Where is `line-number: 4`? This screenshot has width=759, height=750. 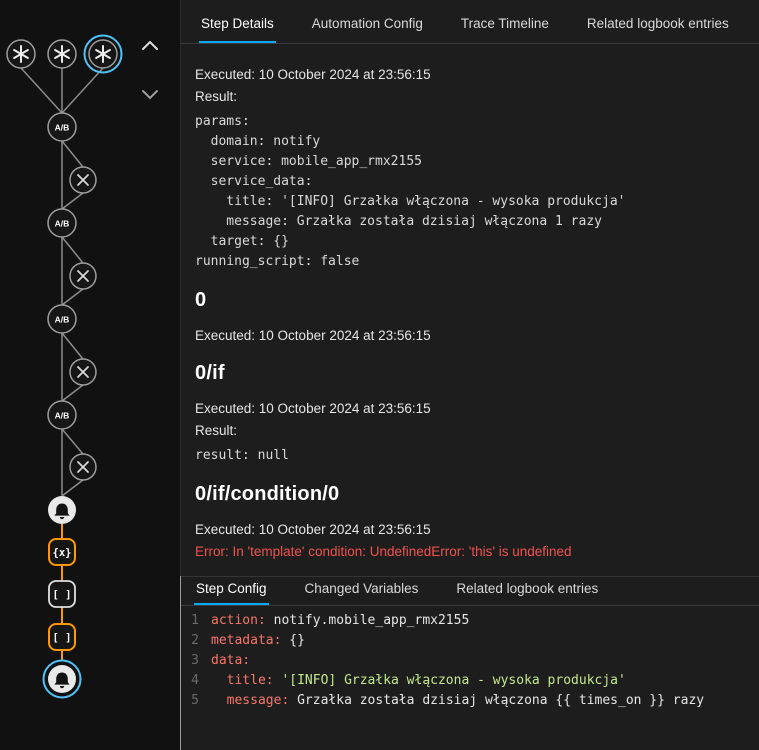 line-number: 4 is located at coordinates (195, 680).